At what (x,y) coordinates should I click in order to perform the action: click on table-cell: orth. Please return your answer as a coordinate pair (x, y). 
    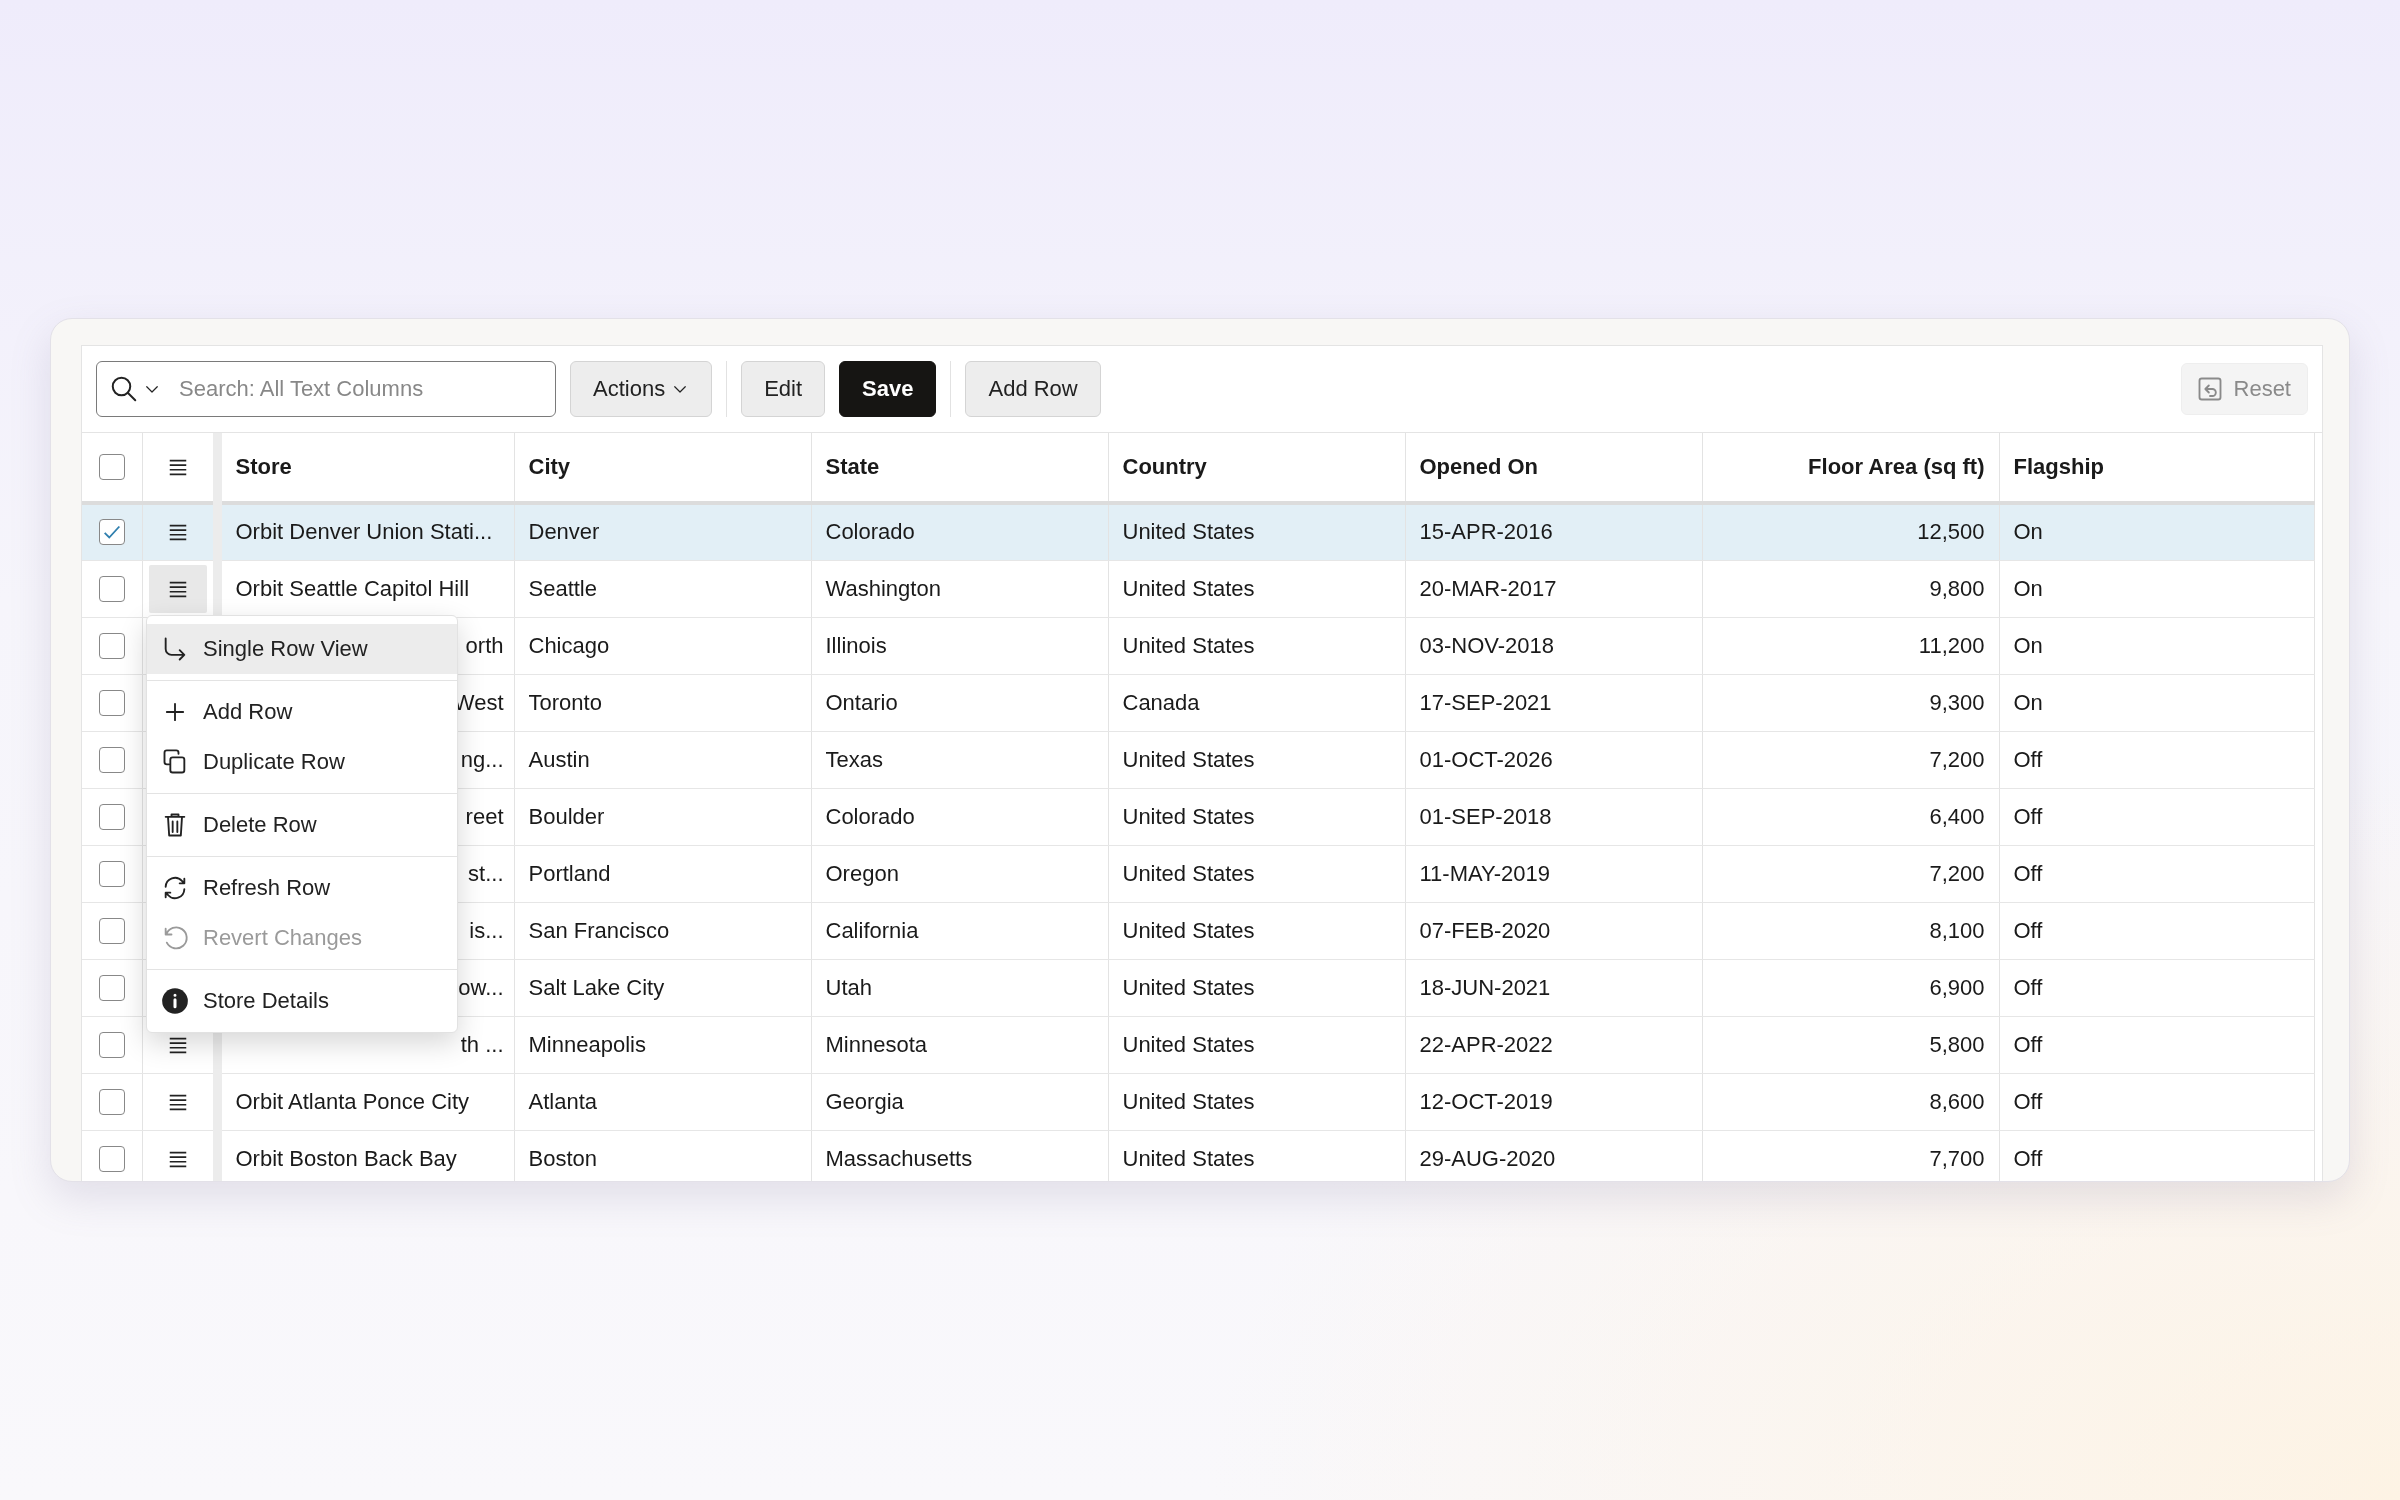
    Looking at the image, I should click on (484, 645).